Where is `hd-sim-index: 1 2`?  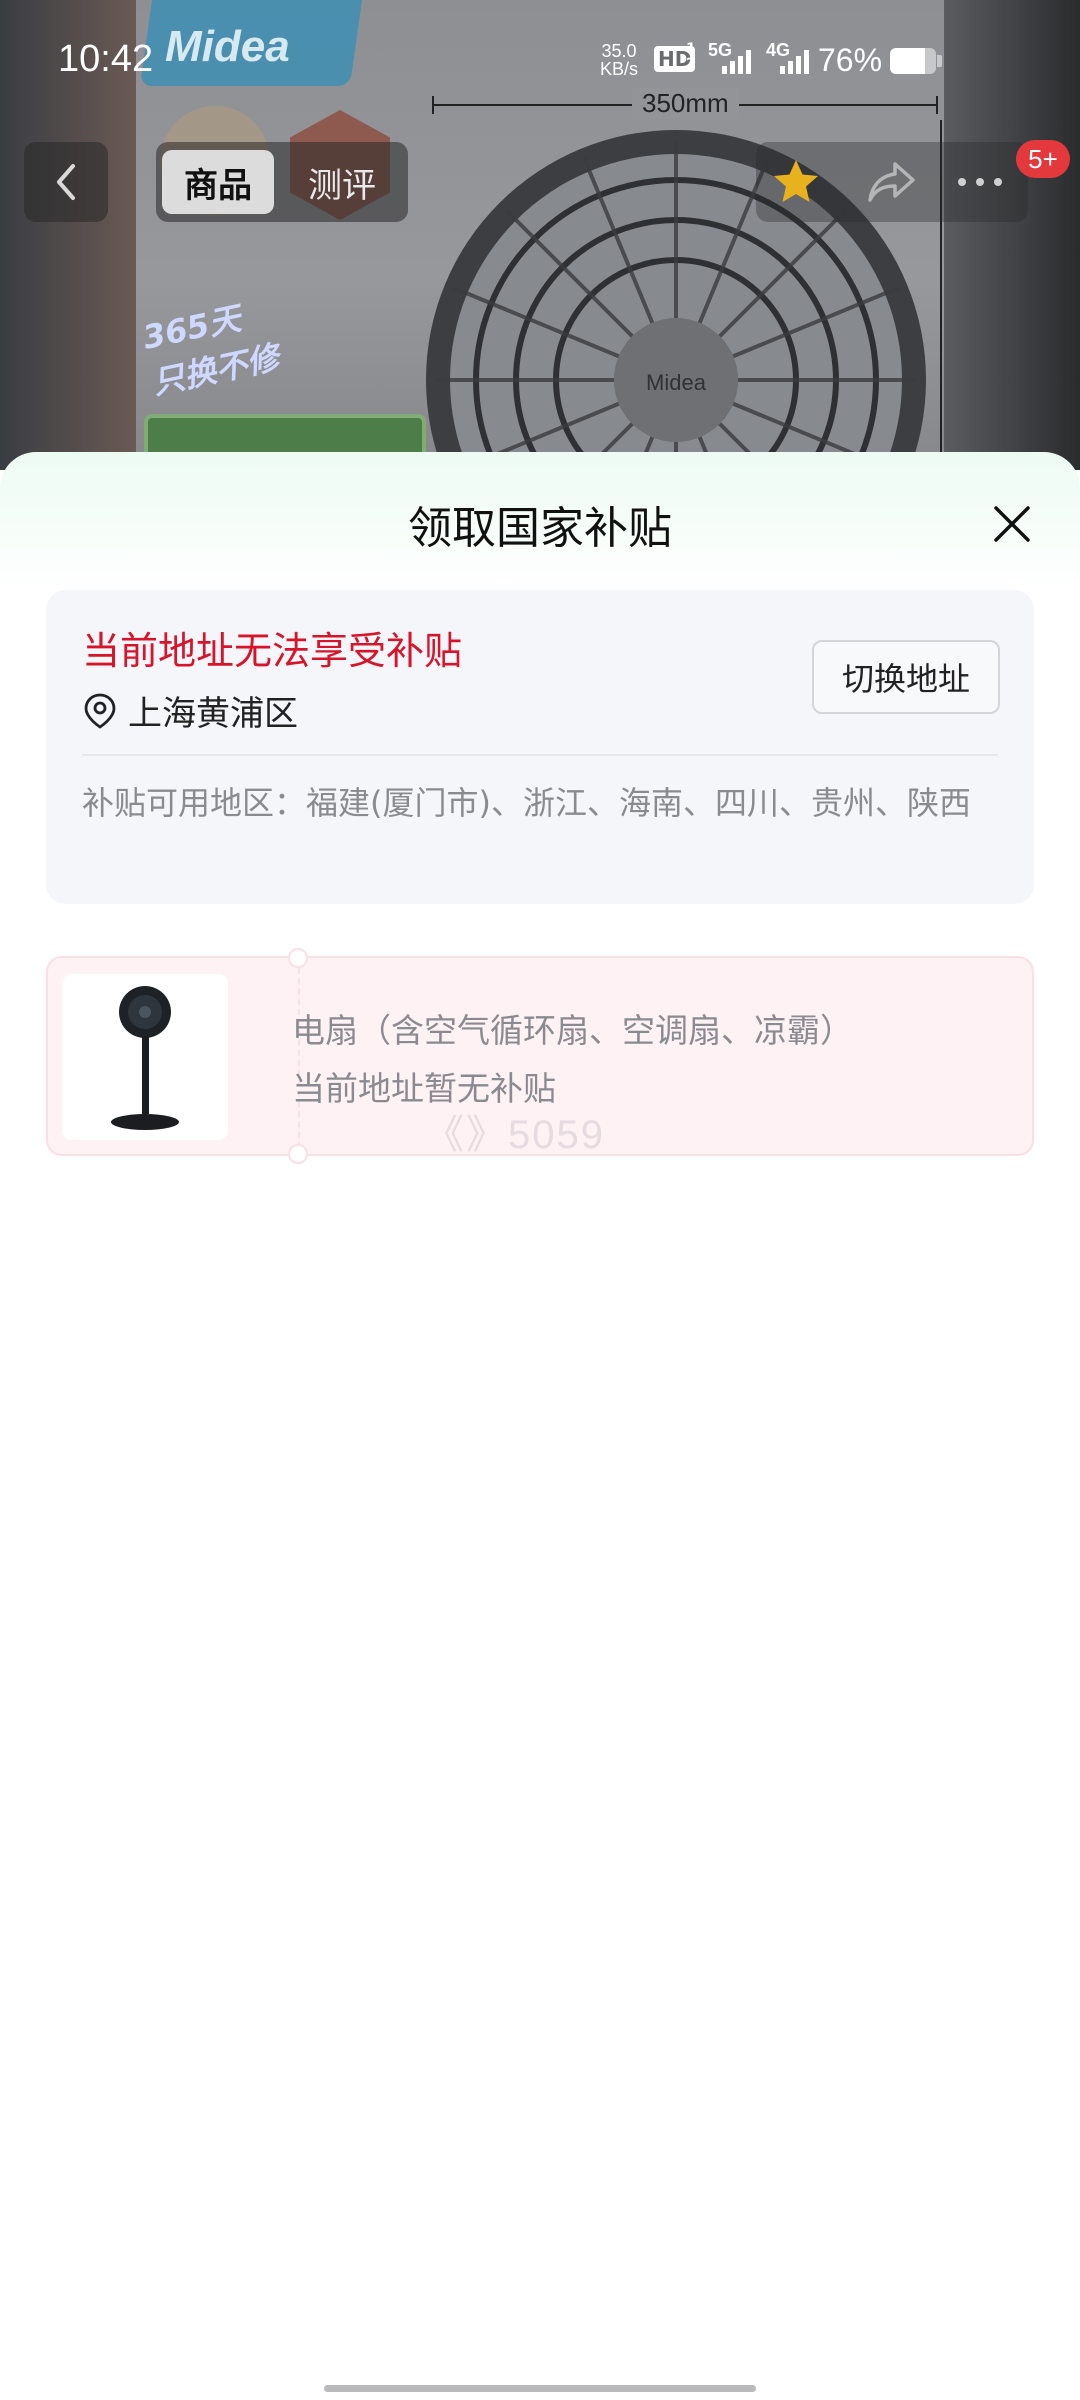
hd-sim-index: 1 2 is located at coordinates (691, 57).